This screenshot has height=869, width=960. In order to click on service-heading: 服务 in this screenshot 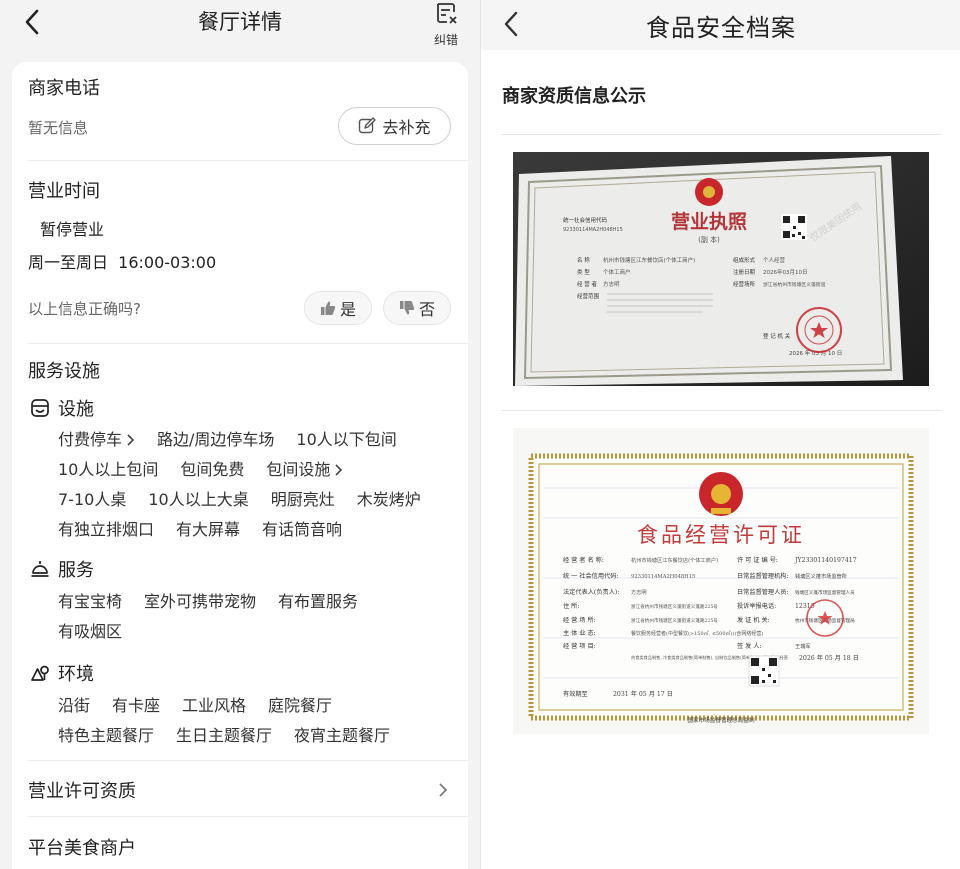, I will do `click(62, 569)`.